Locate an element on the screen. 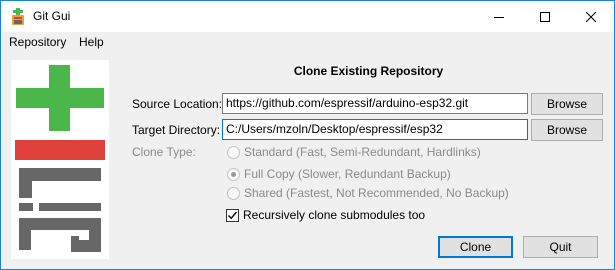  radio-selected-dot is located at coordinates (233, 174).